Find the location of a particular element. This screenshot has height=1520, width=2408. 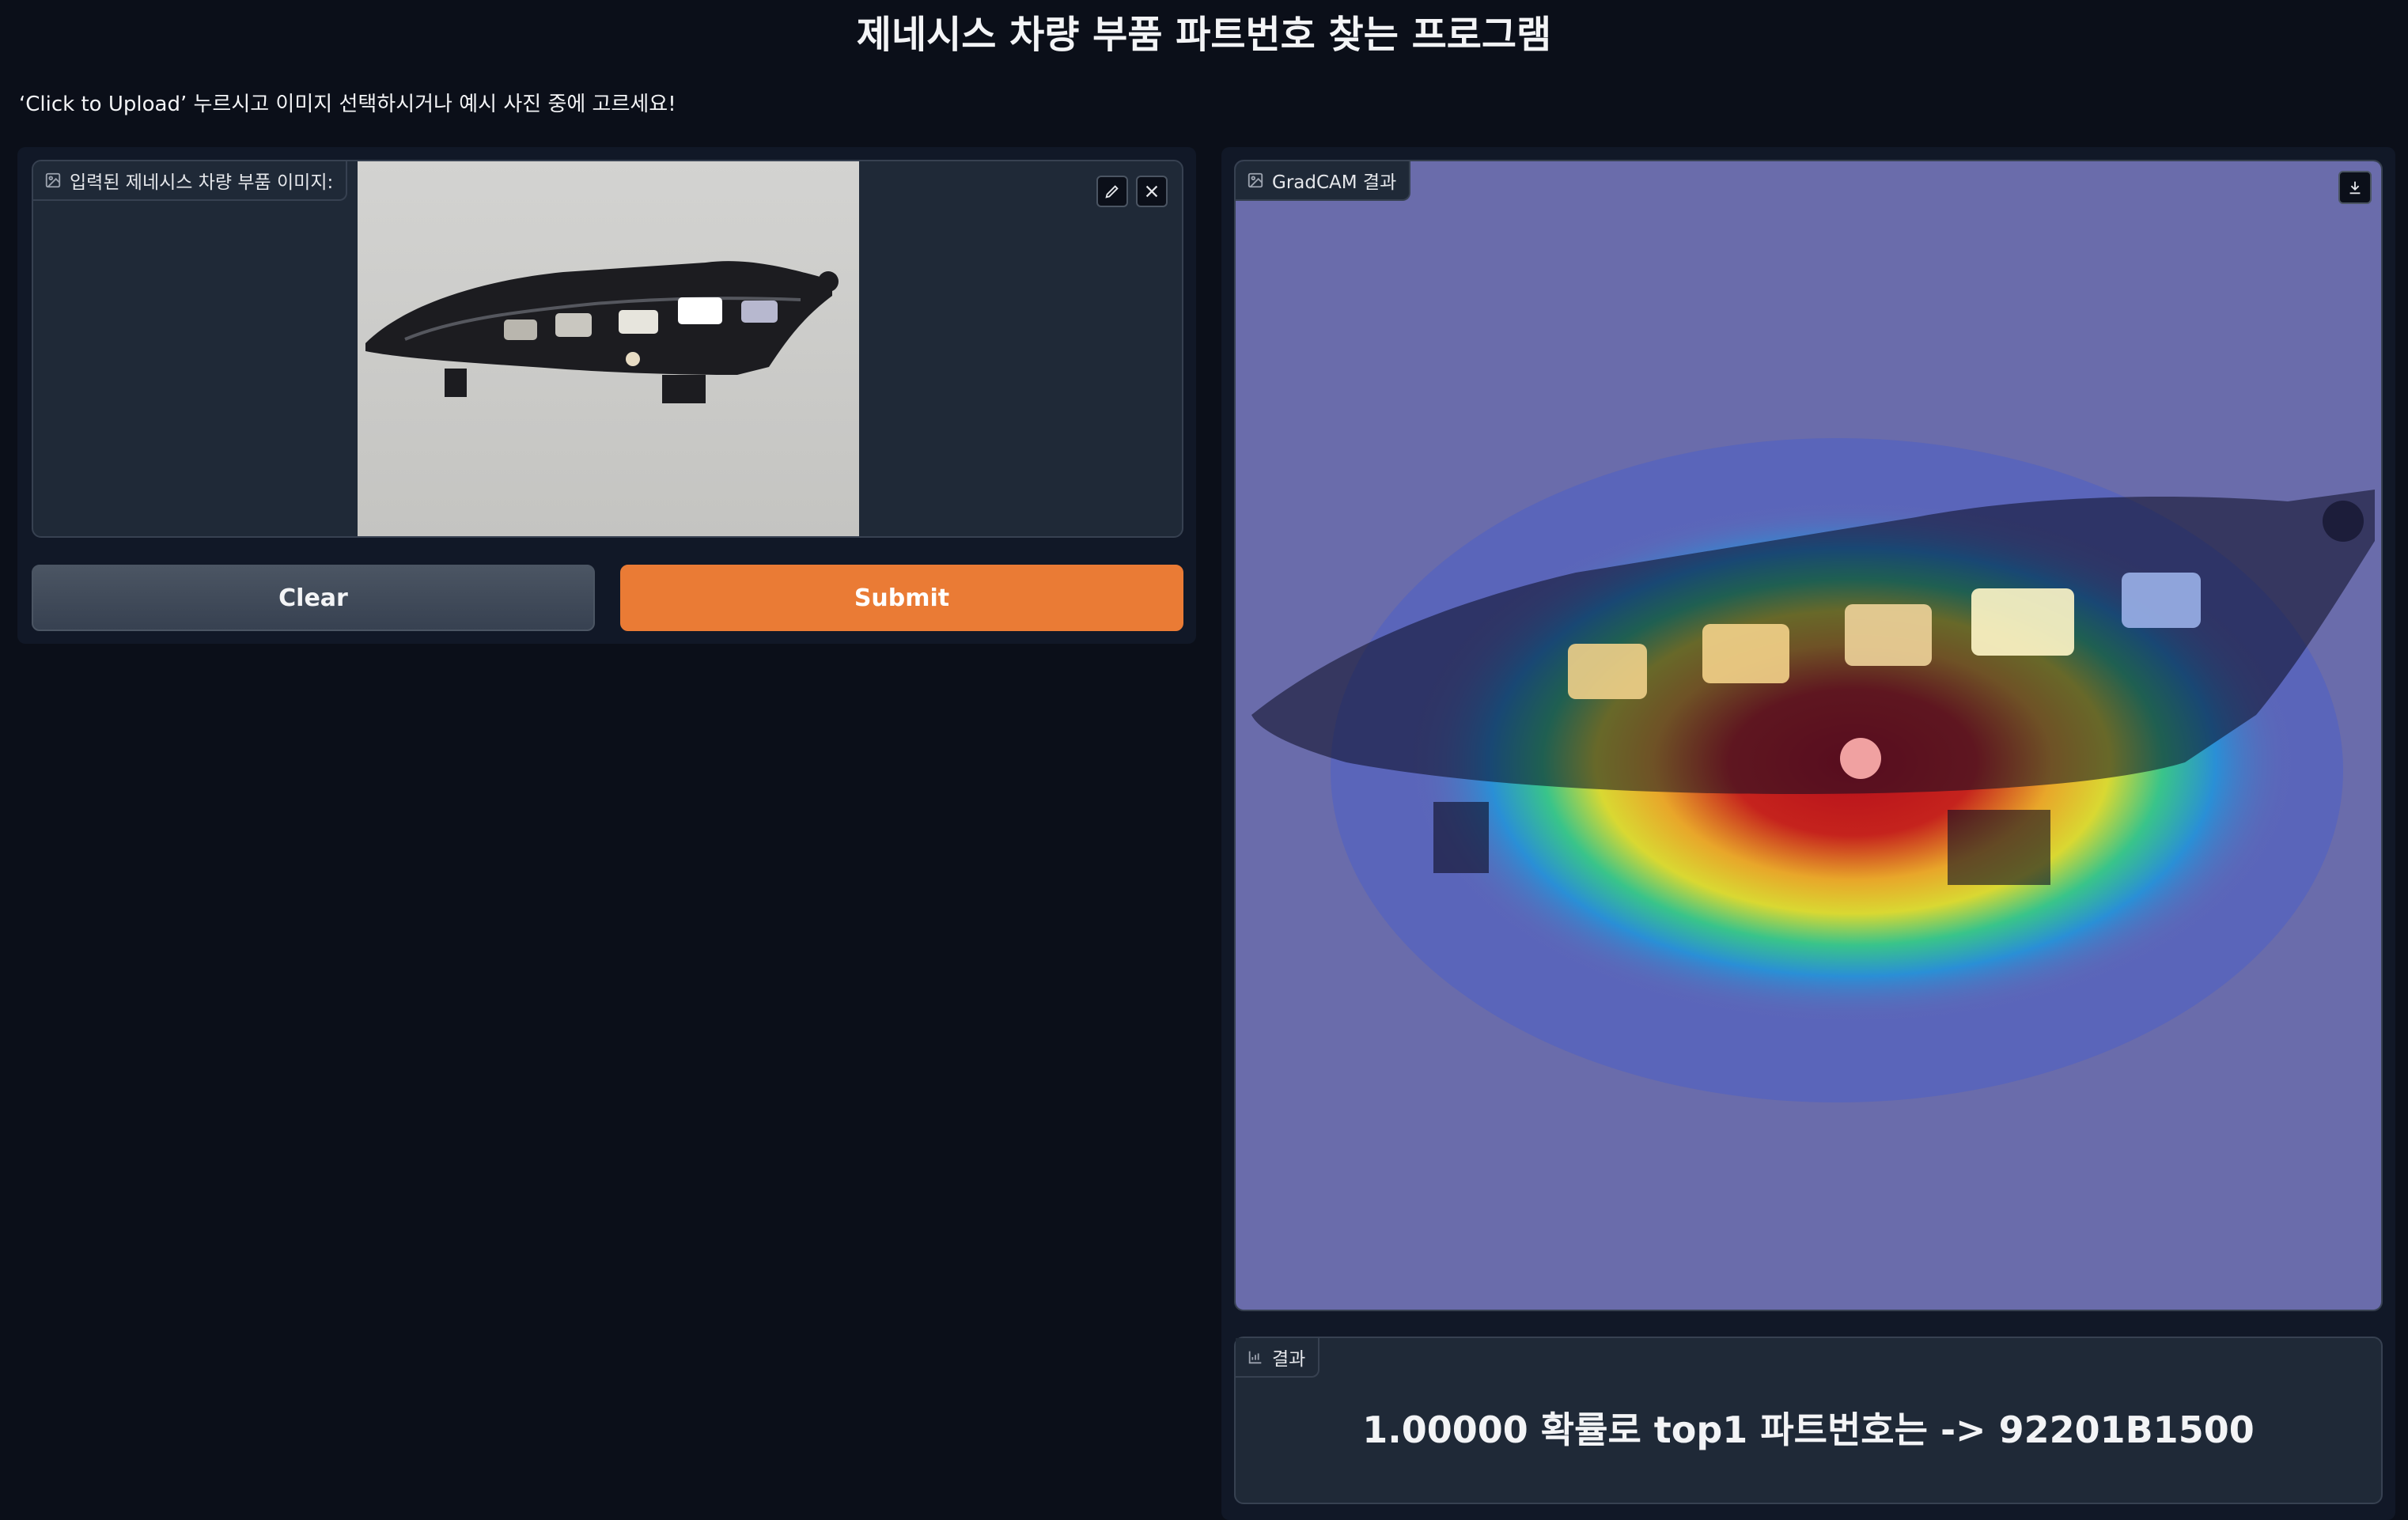

edit-icon is located at coordinates (1112, 192).